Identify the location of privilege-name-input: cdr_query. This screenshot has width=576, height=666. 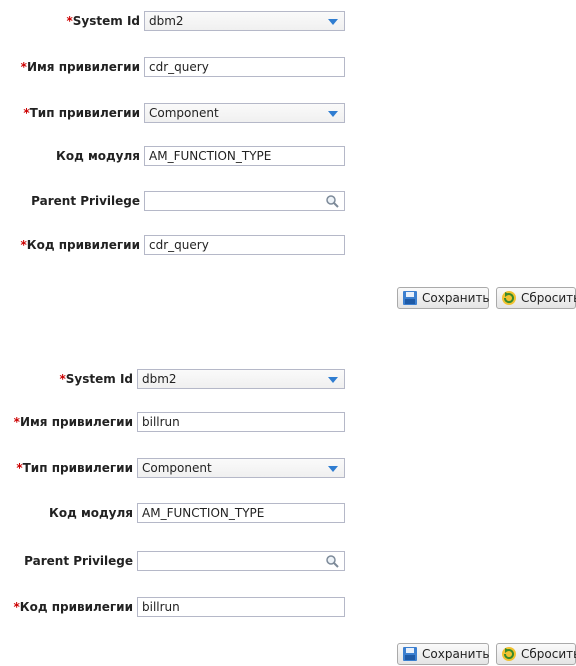
(244, 67).